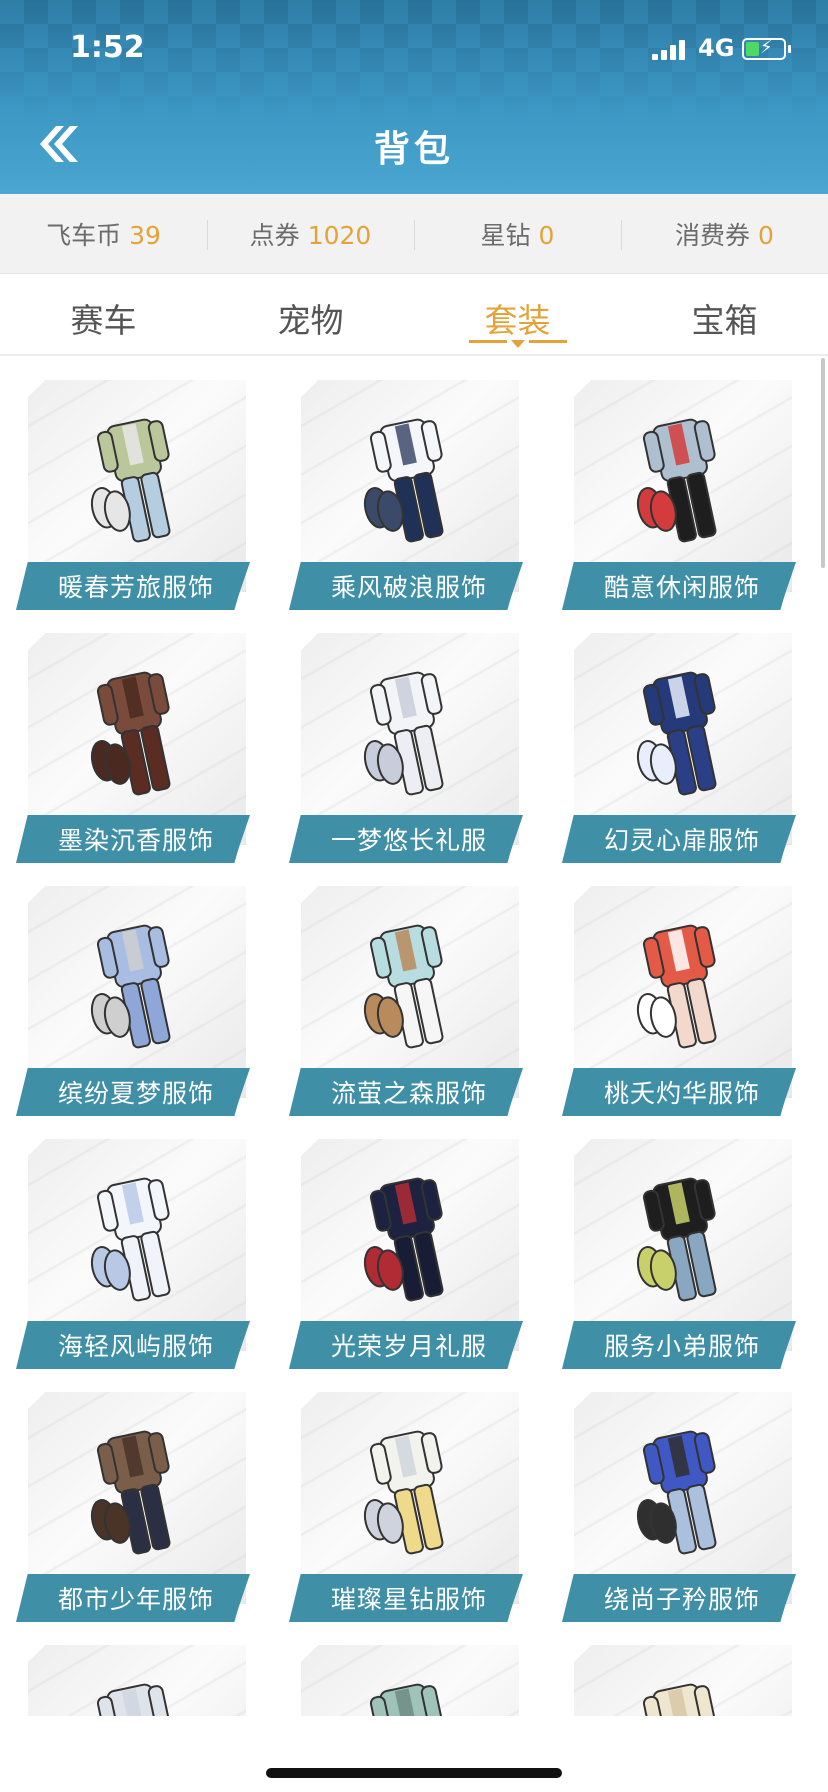 The height and width of the screenshot is (1792, 828). I want to click on currency-label: 飞车币, so click(84, 235).